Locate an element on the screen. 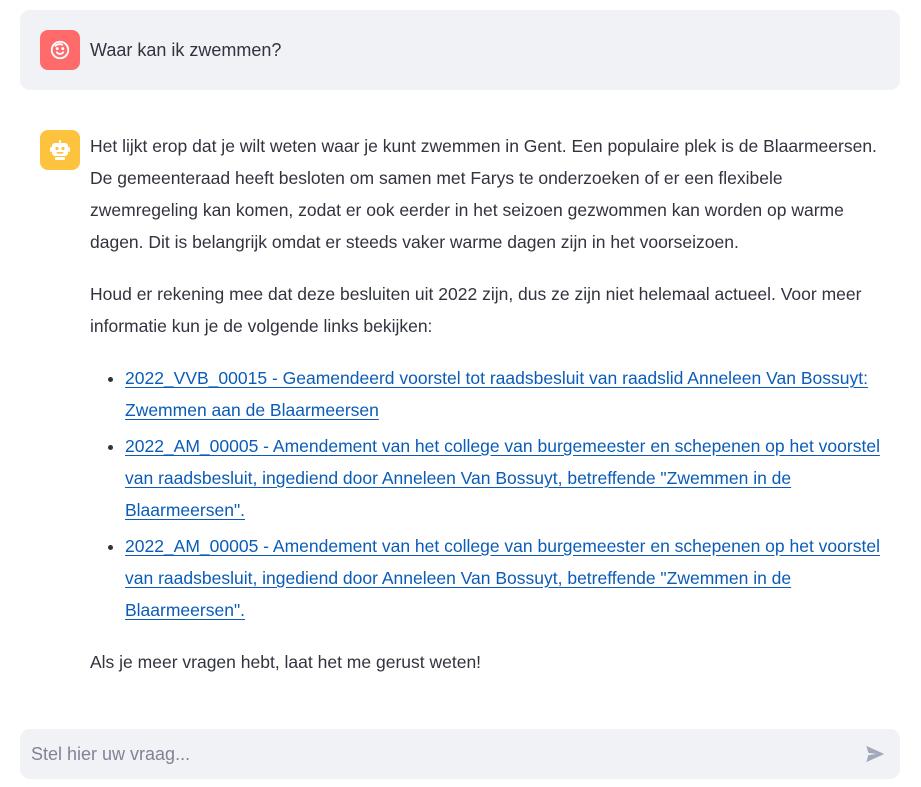 The width and height of the screenshot is (921, 787). assistant-avatar is located at coordinates (60, 150).